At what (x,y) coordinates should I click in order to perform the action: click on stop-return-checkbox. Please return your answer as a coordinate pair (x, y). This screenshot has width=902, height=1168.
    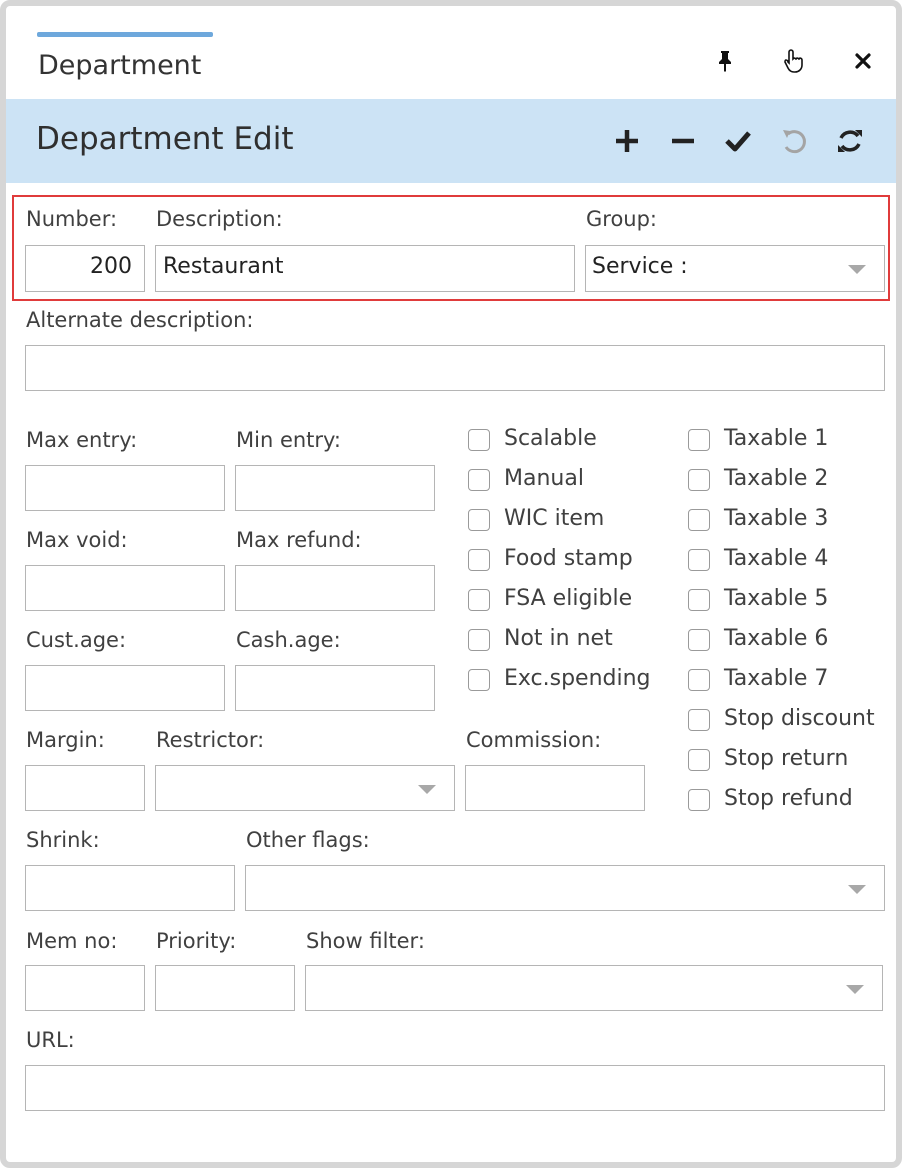
    Looking at the image, I should click on (699, 760).